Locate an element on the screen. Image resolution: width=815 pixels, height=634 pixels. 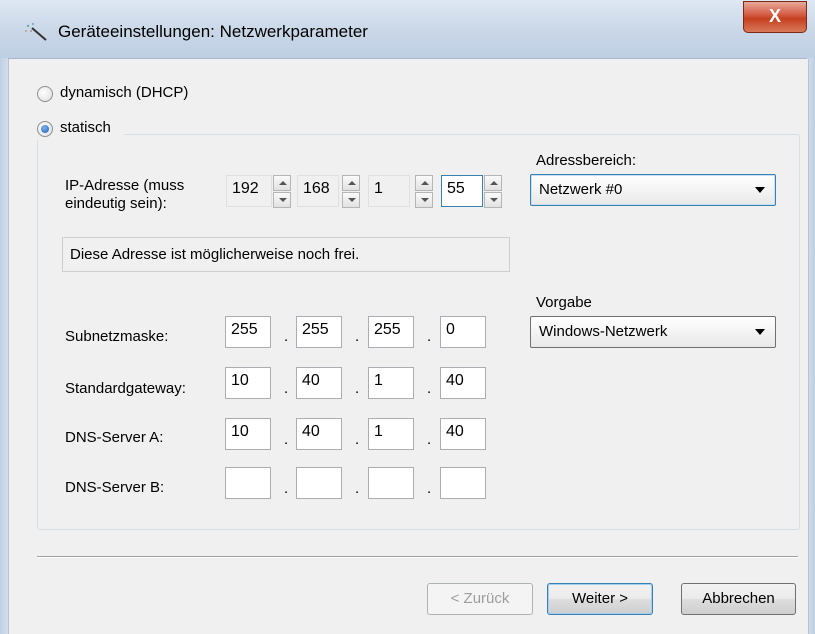
subnet-octet-3: 255 is located at coordinates (391, 332).